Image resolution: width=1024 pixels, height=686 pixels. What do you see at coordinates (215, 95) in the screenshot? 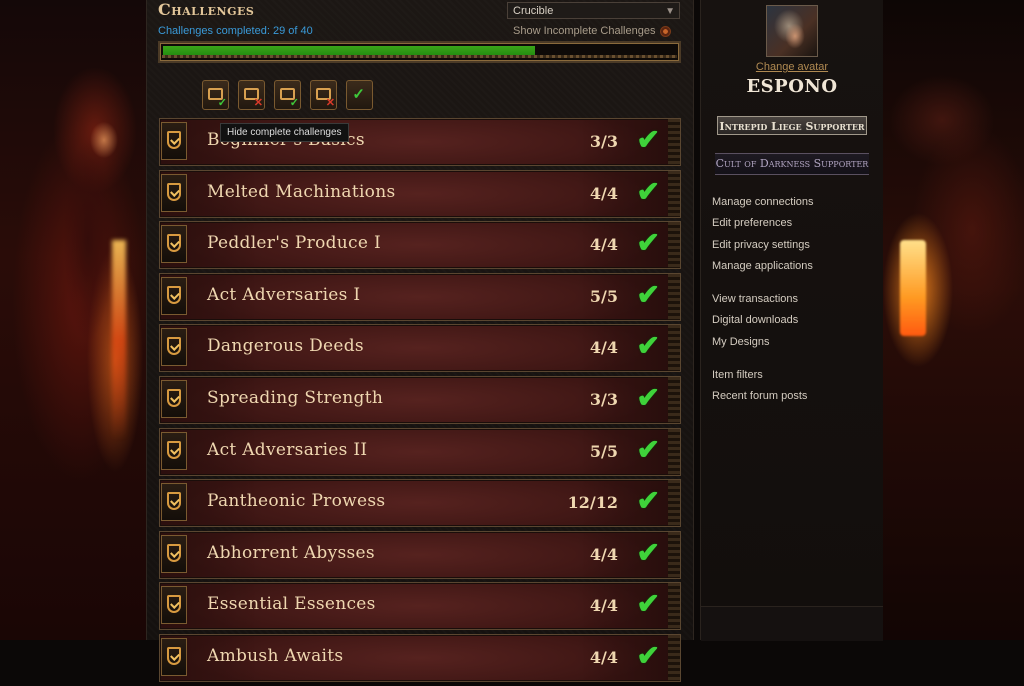
I see `filter-complete-icon: ✓` at bounding box center [215, 95].